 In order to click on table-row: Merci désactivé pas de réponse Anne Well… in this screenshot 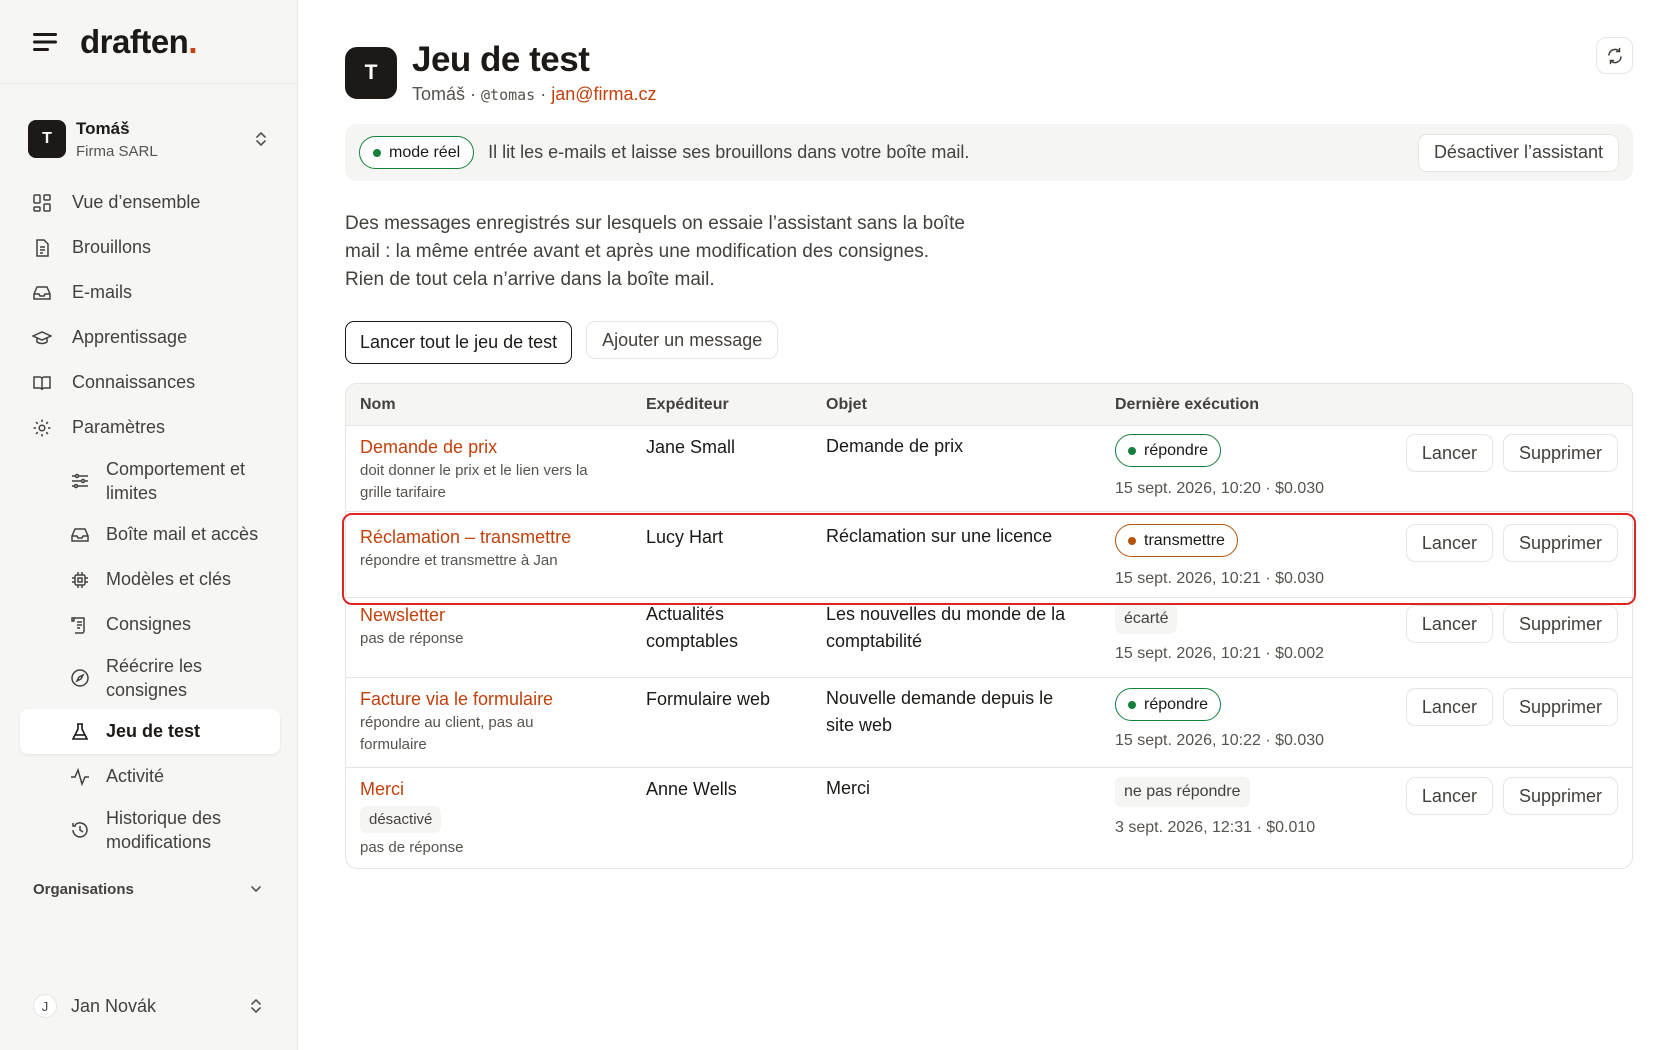, I will do `click(989, 818)`.